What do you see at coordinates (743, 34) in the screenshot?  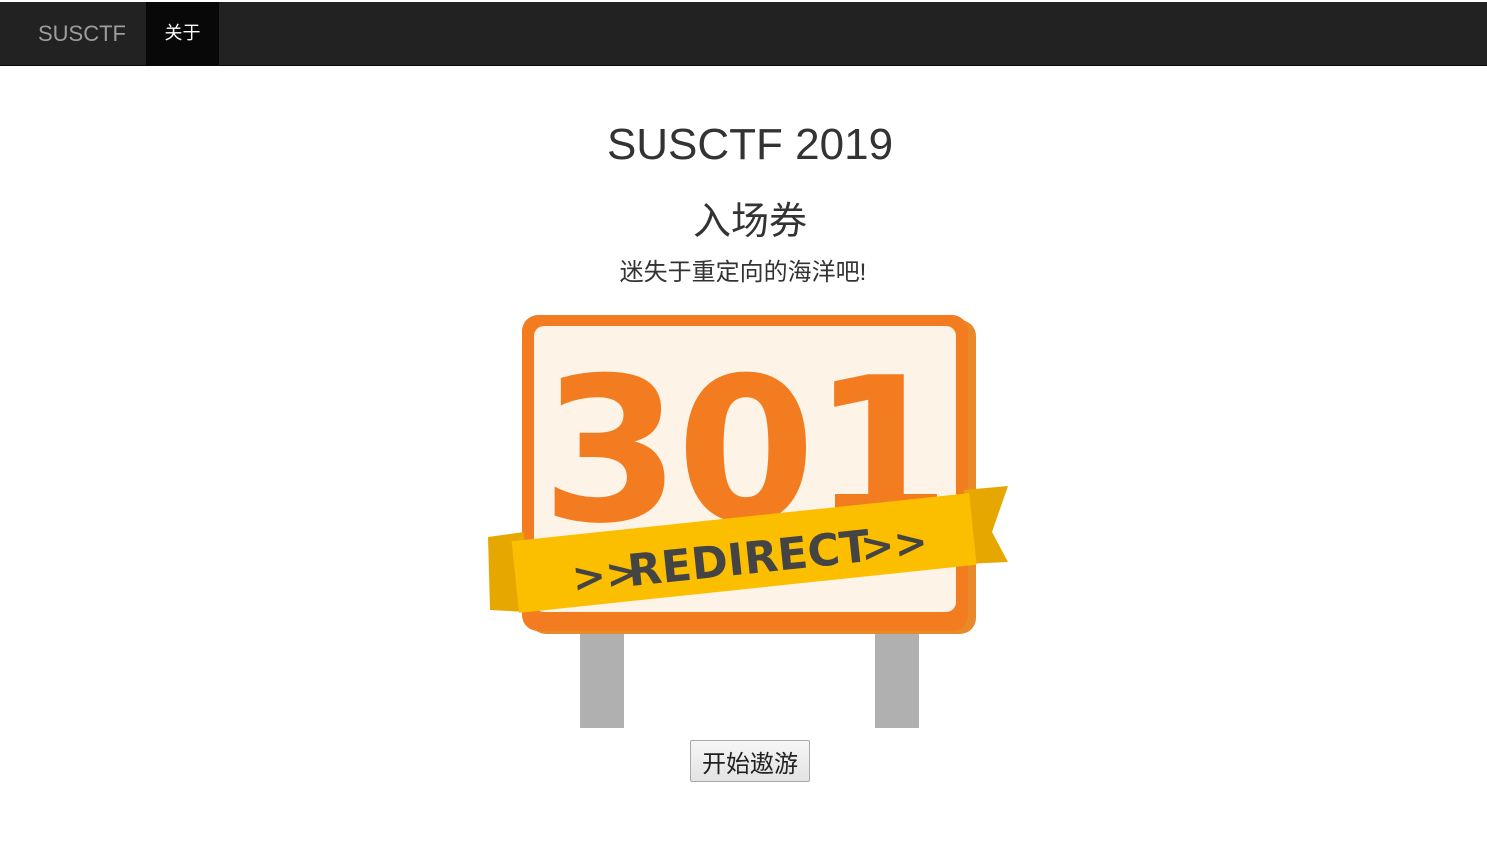 I see `navbar: SUSCTF 关于` at bounding box center [743, 34].